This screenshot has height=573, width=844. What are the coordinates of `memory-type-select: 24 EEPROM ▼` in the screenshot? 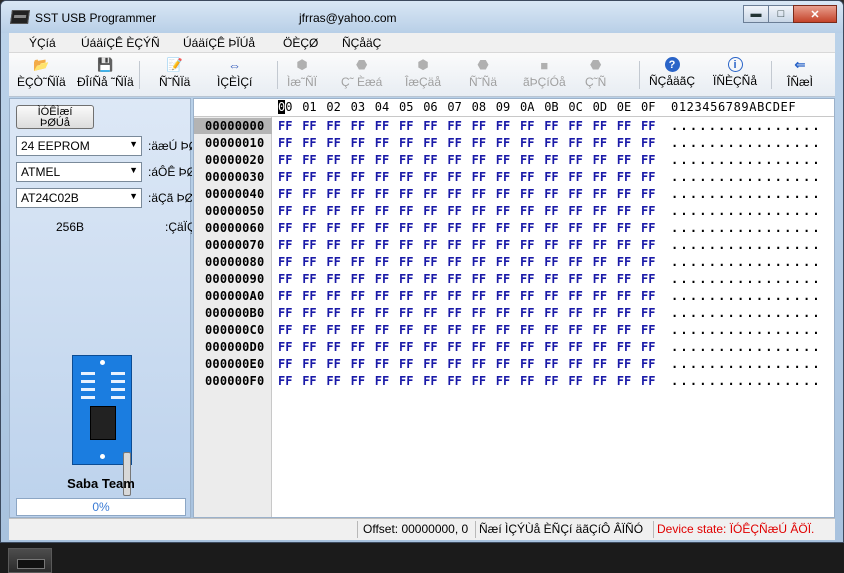 It's located at (79, 146).